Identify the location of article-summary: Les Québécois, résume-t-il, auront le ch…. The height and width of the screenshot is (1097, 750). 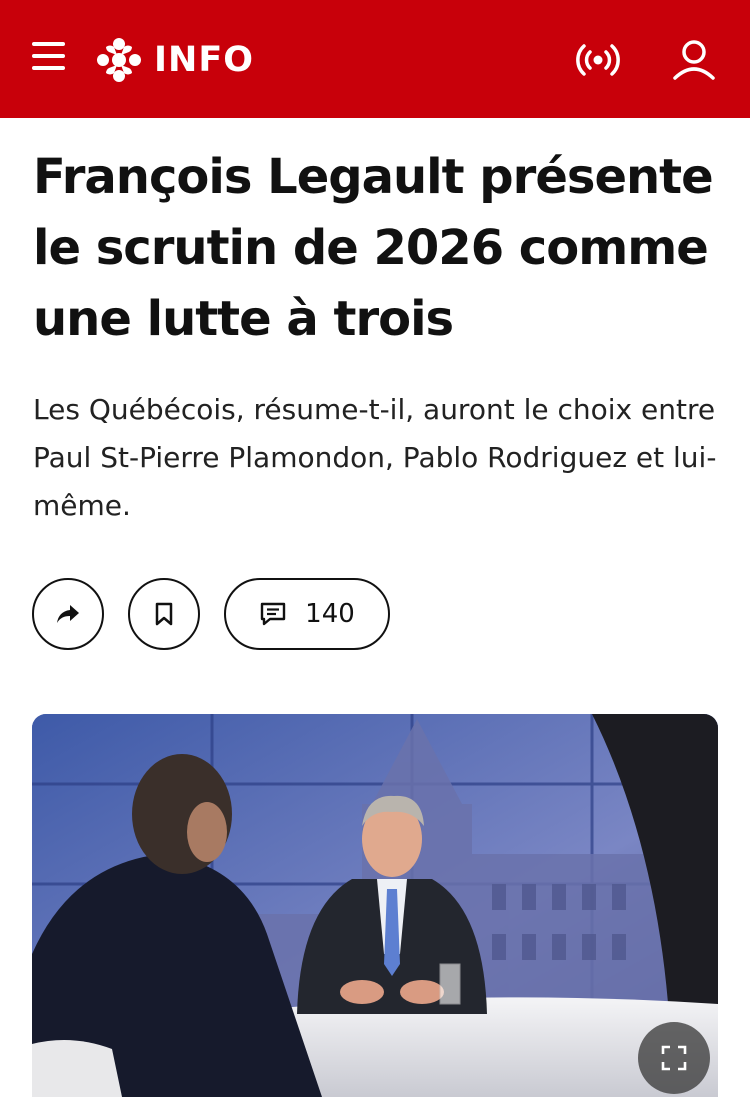
(375, 457).